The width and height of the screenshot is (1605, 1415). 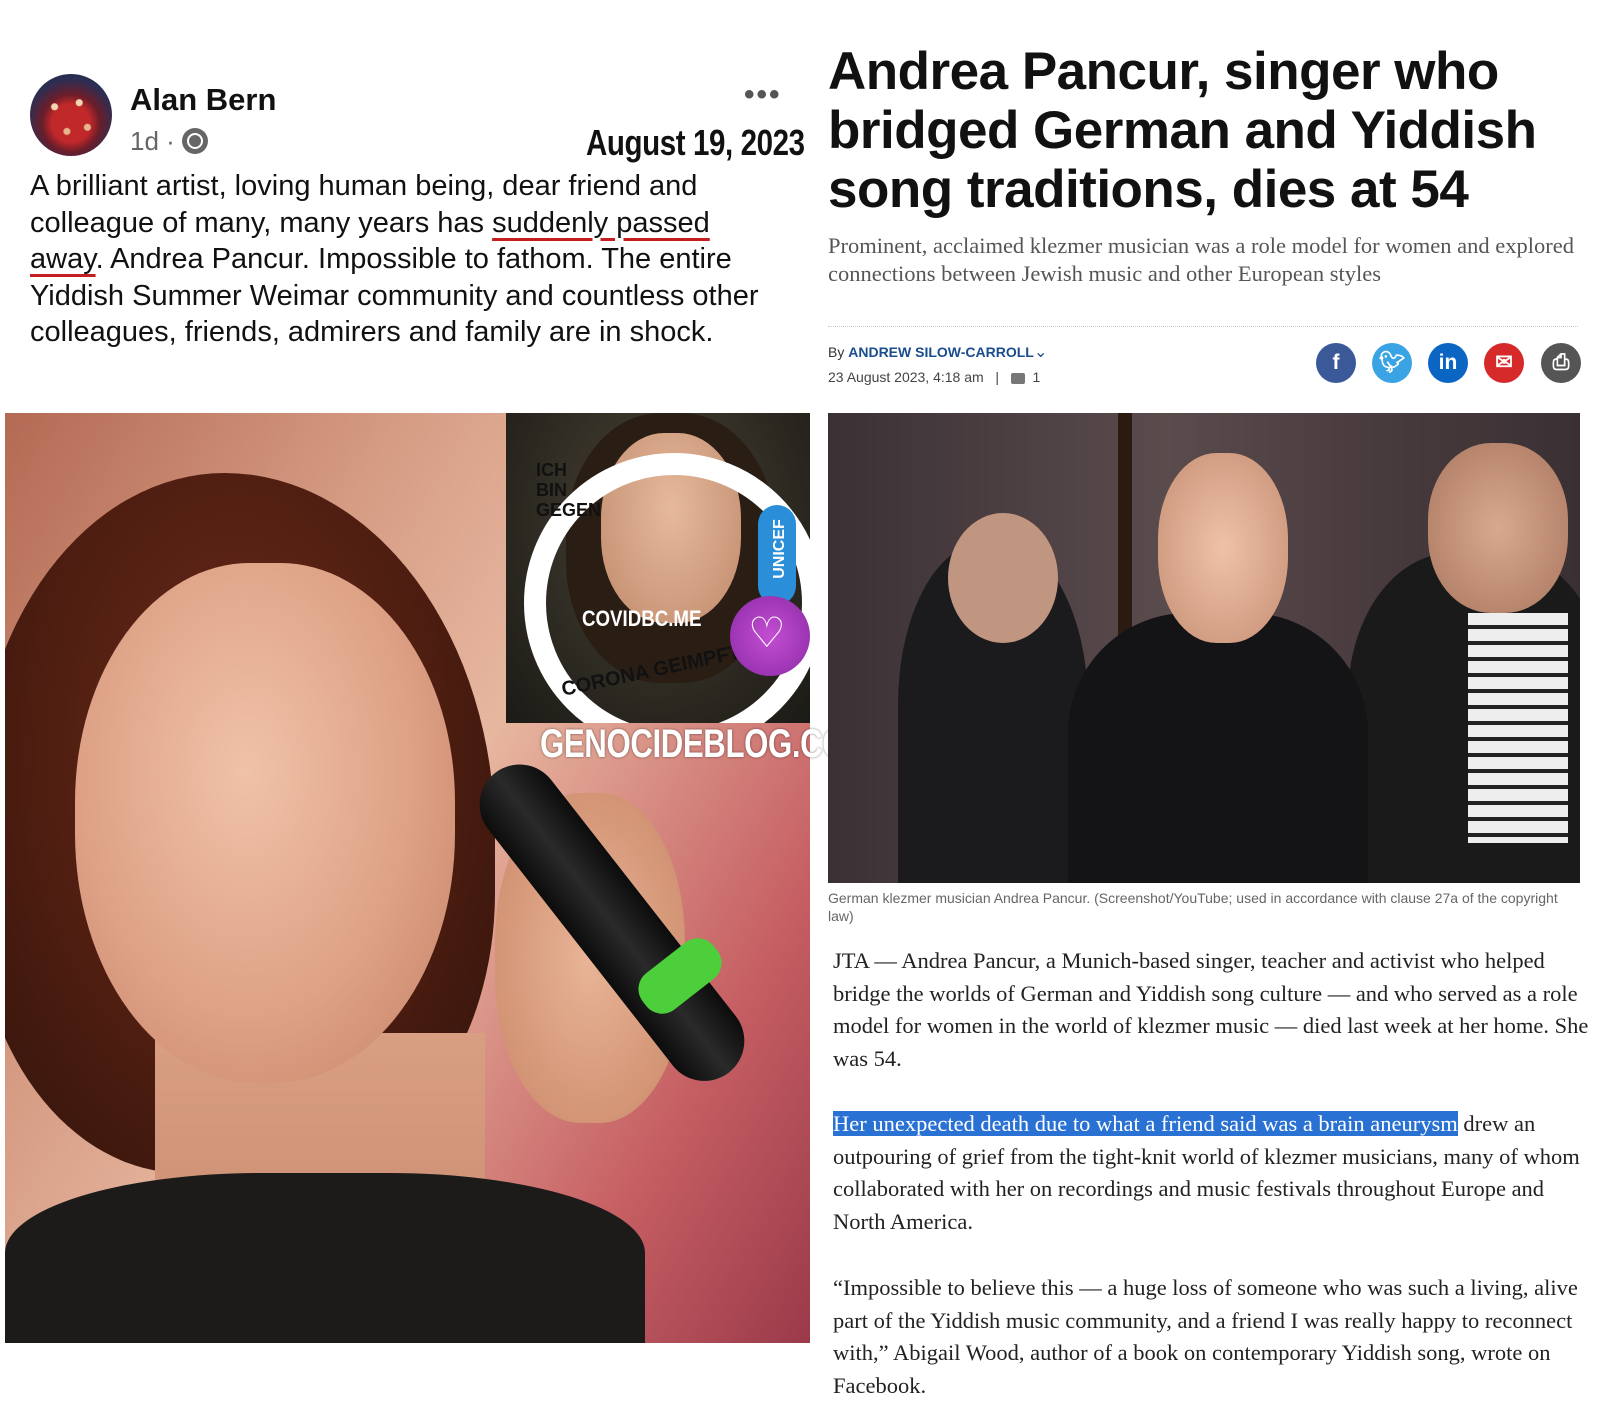 What do you see at coordinates (195, 141) in the screenshot?
I see `globe-icon` at bounding box center [195, 141].